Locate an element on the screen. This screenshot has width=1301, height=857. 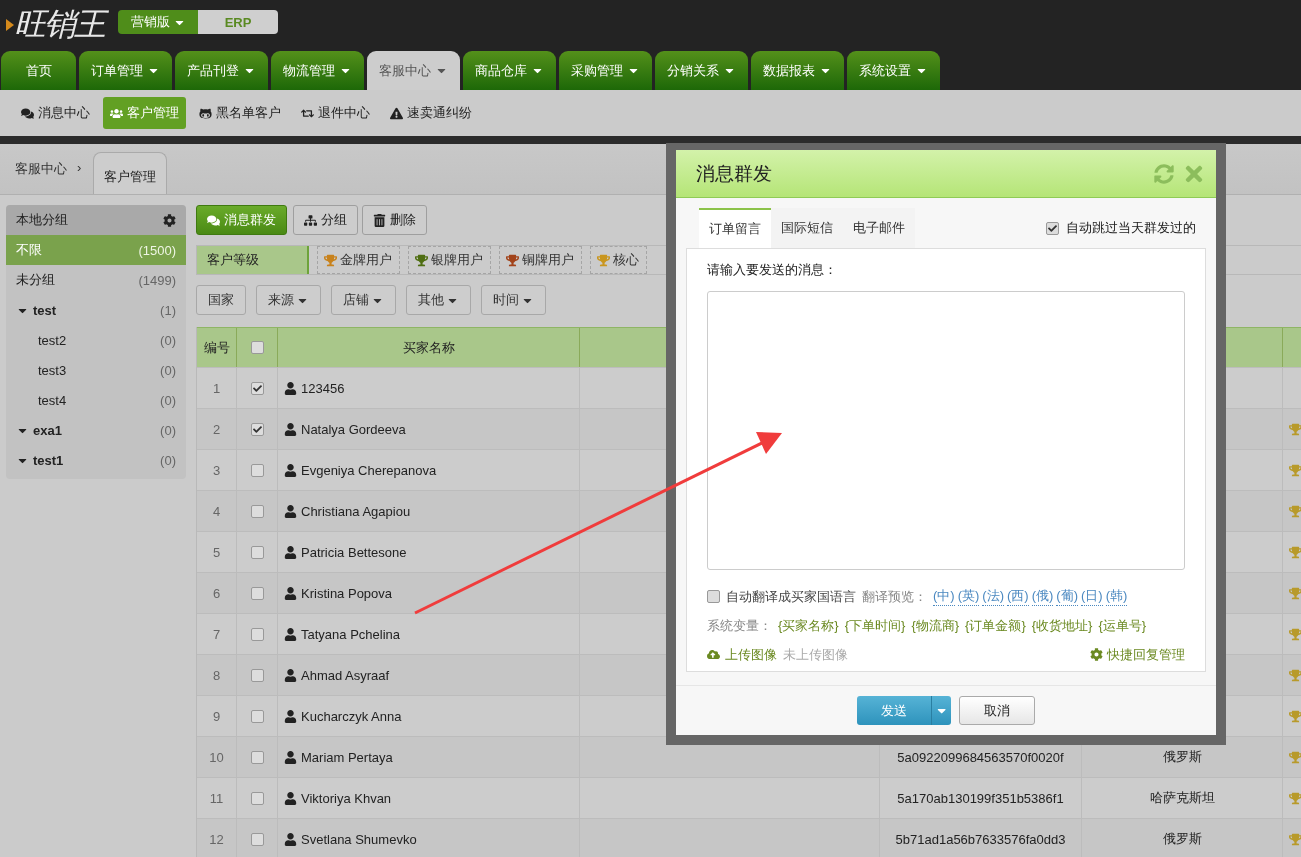
group-count: (1499) is located at coordinates (157, 280).